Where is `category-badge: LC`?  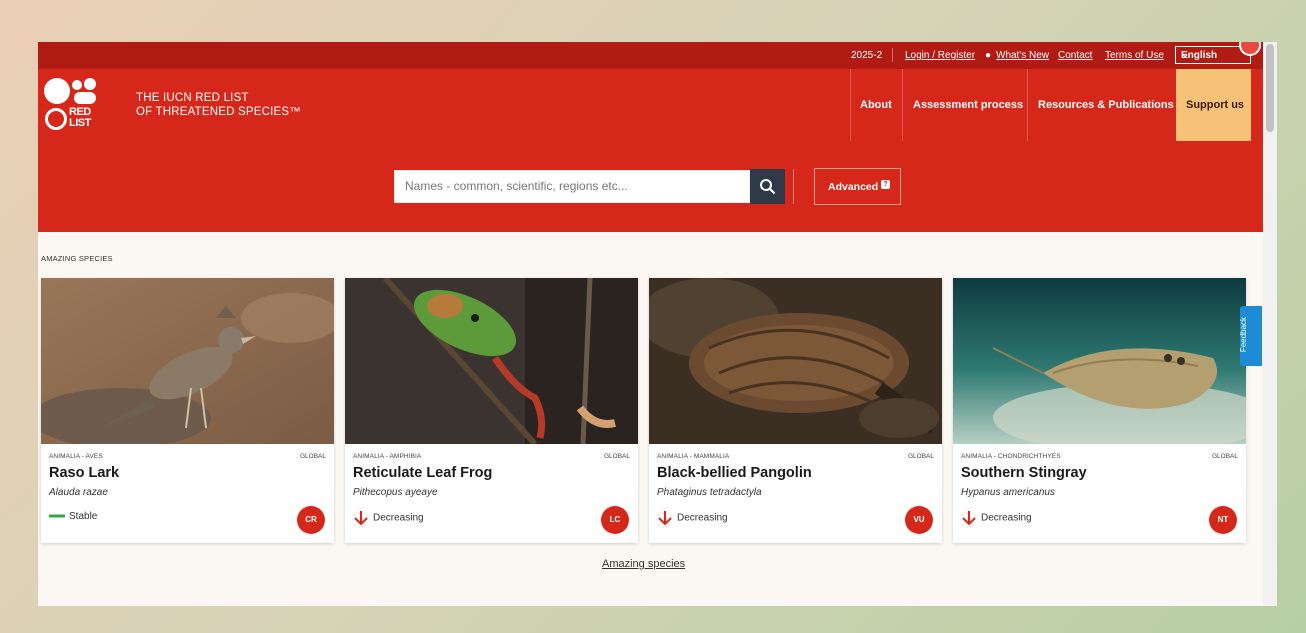 category-badge: LC is located at coordinates (615, 520).